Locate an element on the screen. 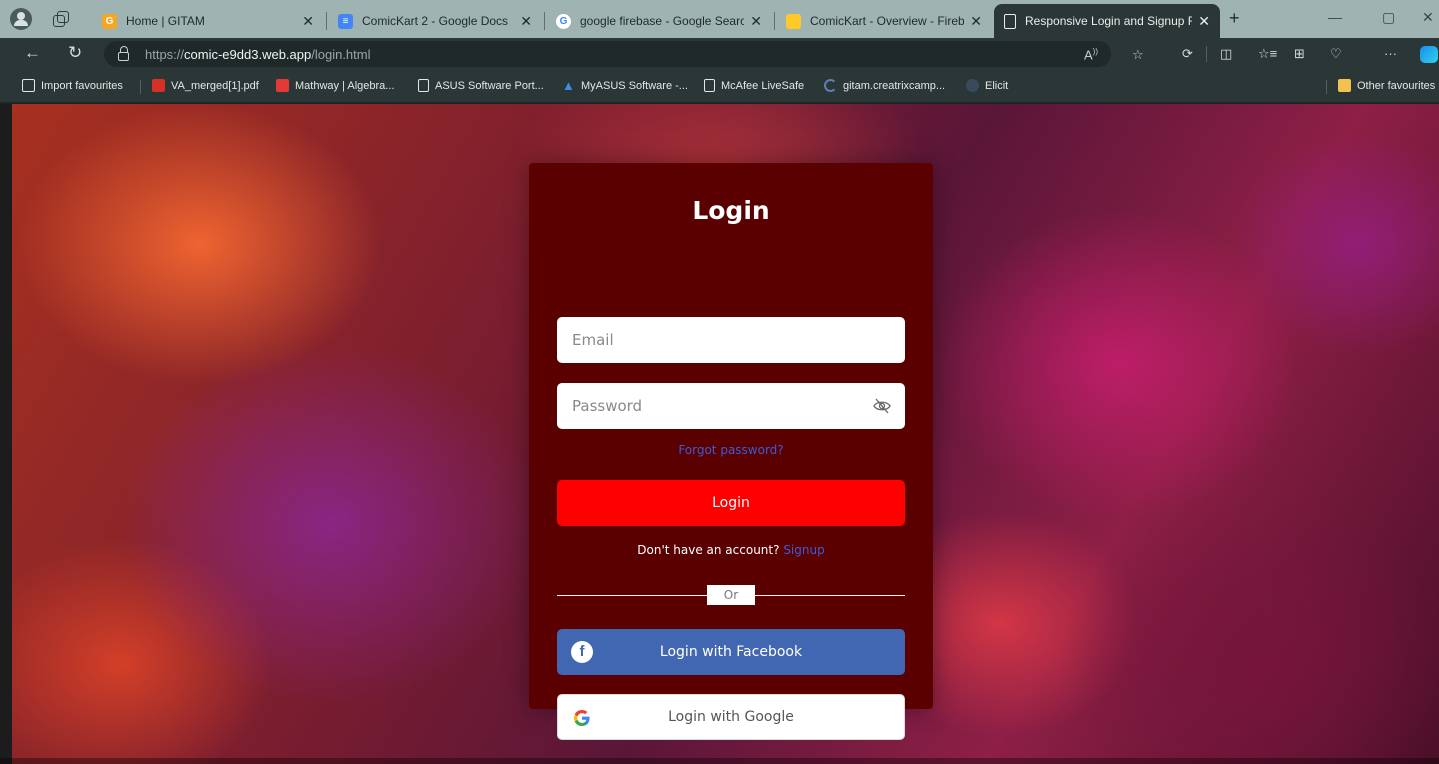  firebase-icon is located at coordinates (793, 21).